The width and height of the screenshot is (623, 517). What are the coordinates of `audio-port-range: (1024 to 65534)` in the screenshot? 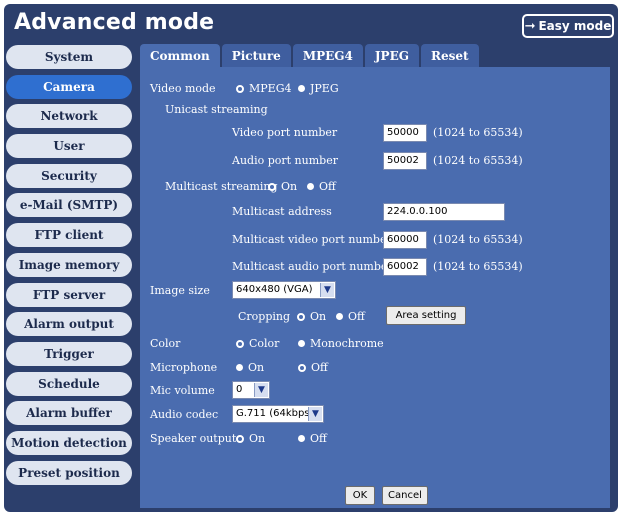 It's located at (478, 160).